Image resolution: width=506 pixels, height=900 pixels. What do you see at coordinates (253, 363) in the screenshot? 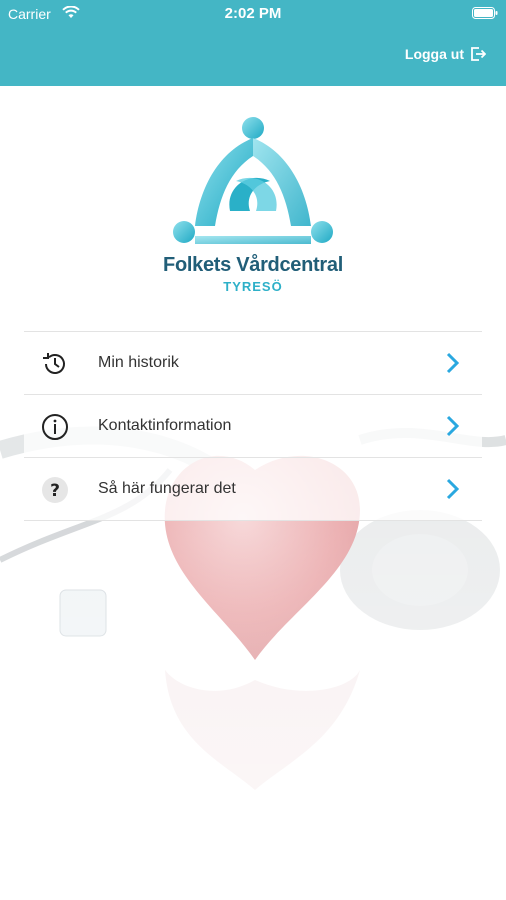
I see `menu-item-history: Min historik` at bounding box center [253, 363].